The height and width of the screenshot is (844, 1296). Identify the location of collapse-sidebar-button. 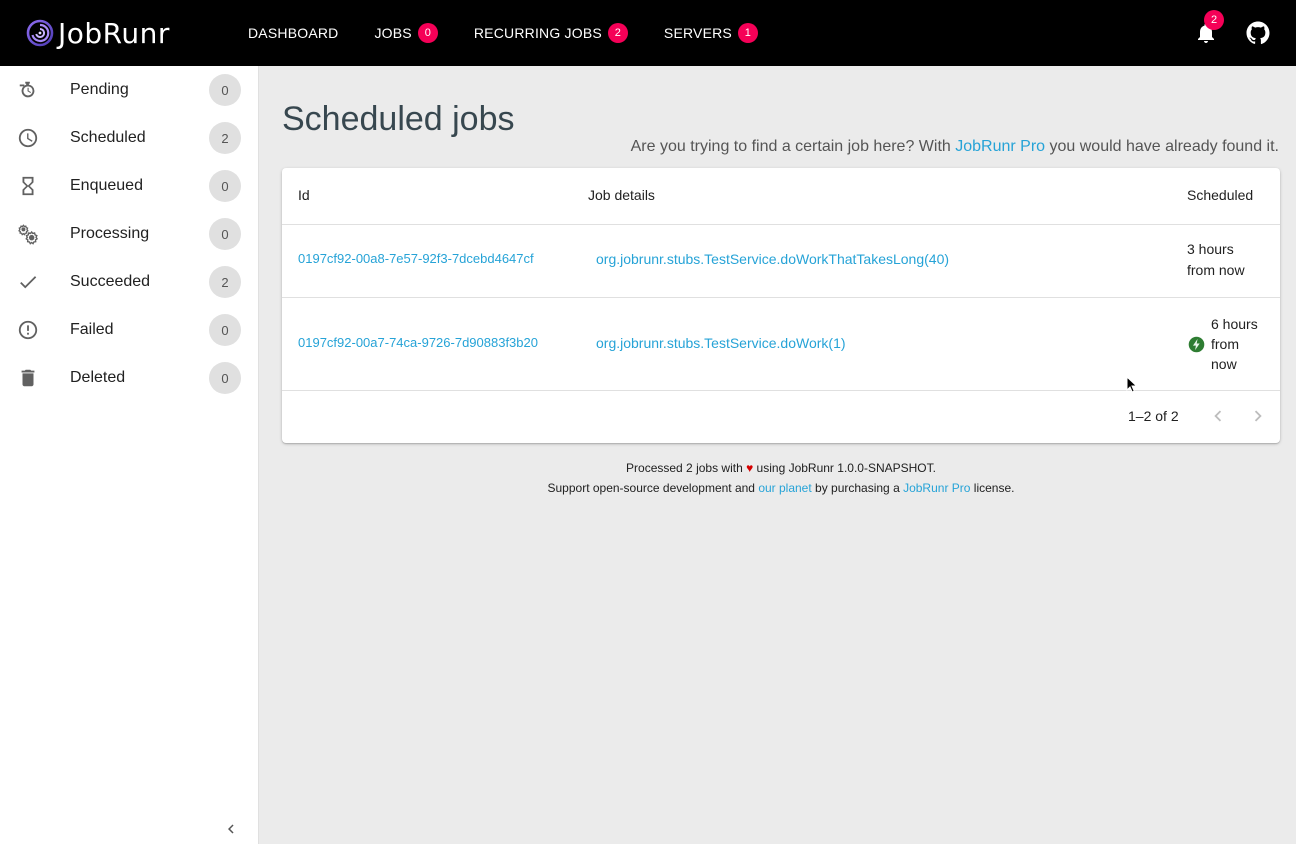
(231, 829).